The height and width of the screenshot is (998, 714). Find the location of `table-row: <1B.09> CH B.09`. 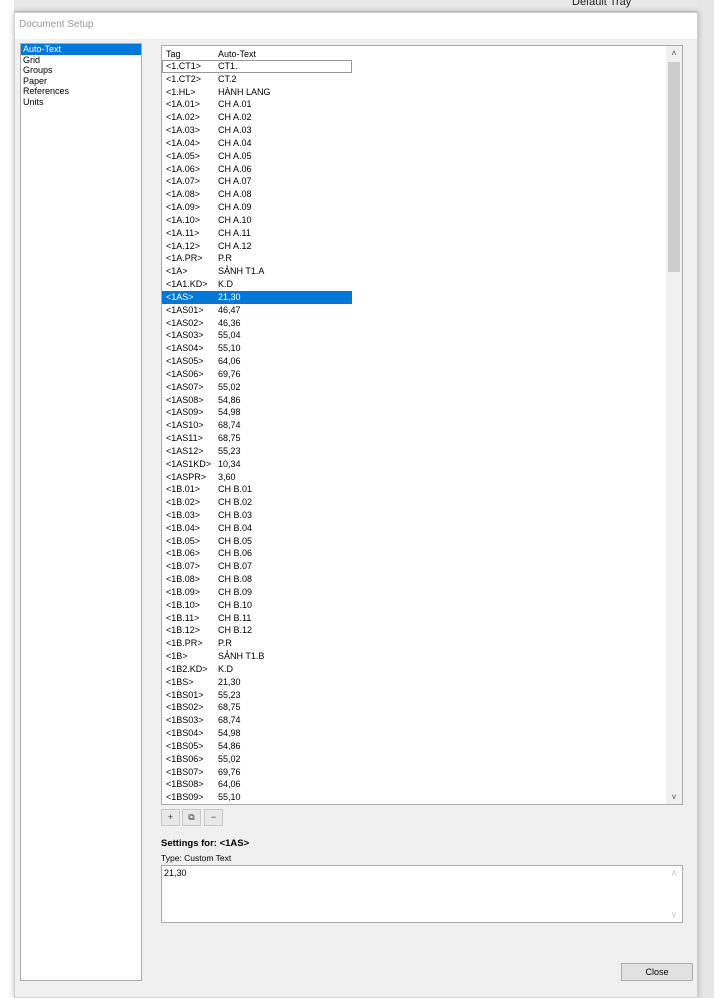

table-row: <1B.09> CH B.09 is located at coordinates (257, 592).